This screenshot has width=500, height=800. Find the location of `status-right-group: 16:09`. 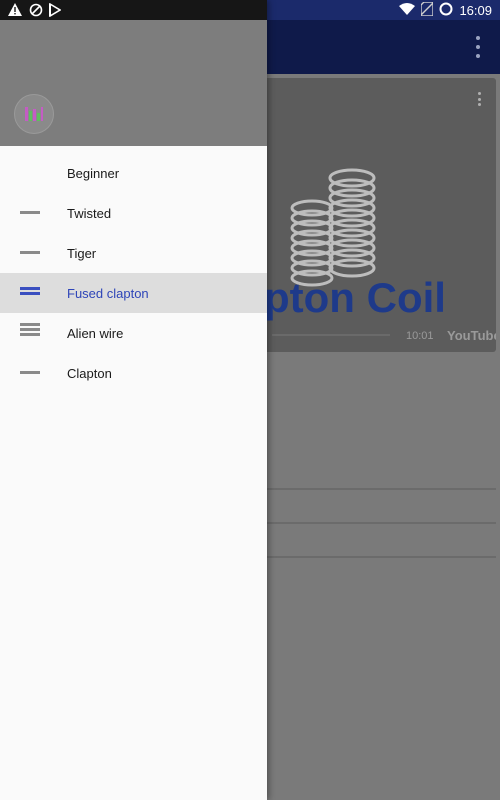

status-right-group: 16:09 is located at coordinates (445, 9).